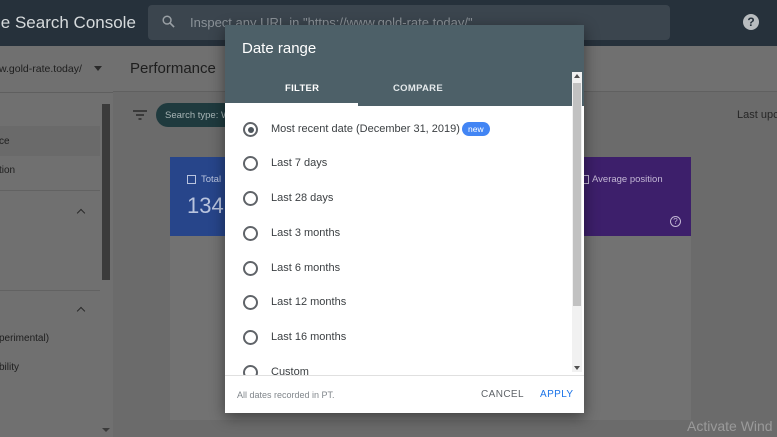 This screenshot has height=437, width=777. I want to click on dialog-scrollbar-thumb, so click(577, 194).